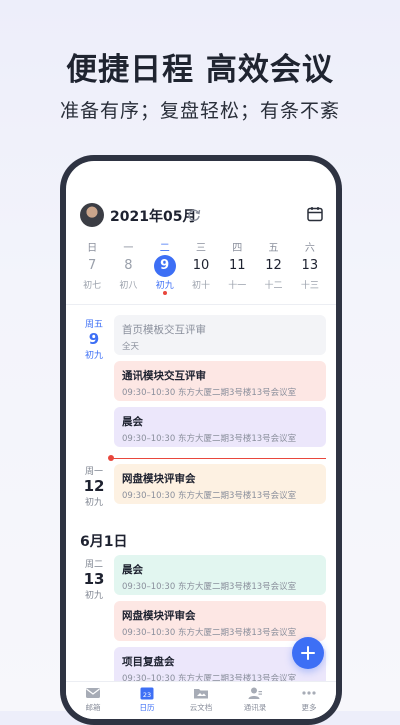 The width and height of the screenshot is (400, 725). I want to click on group-day: 12, so click(94, 486).